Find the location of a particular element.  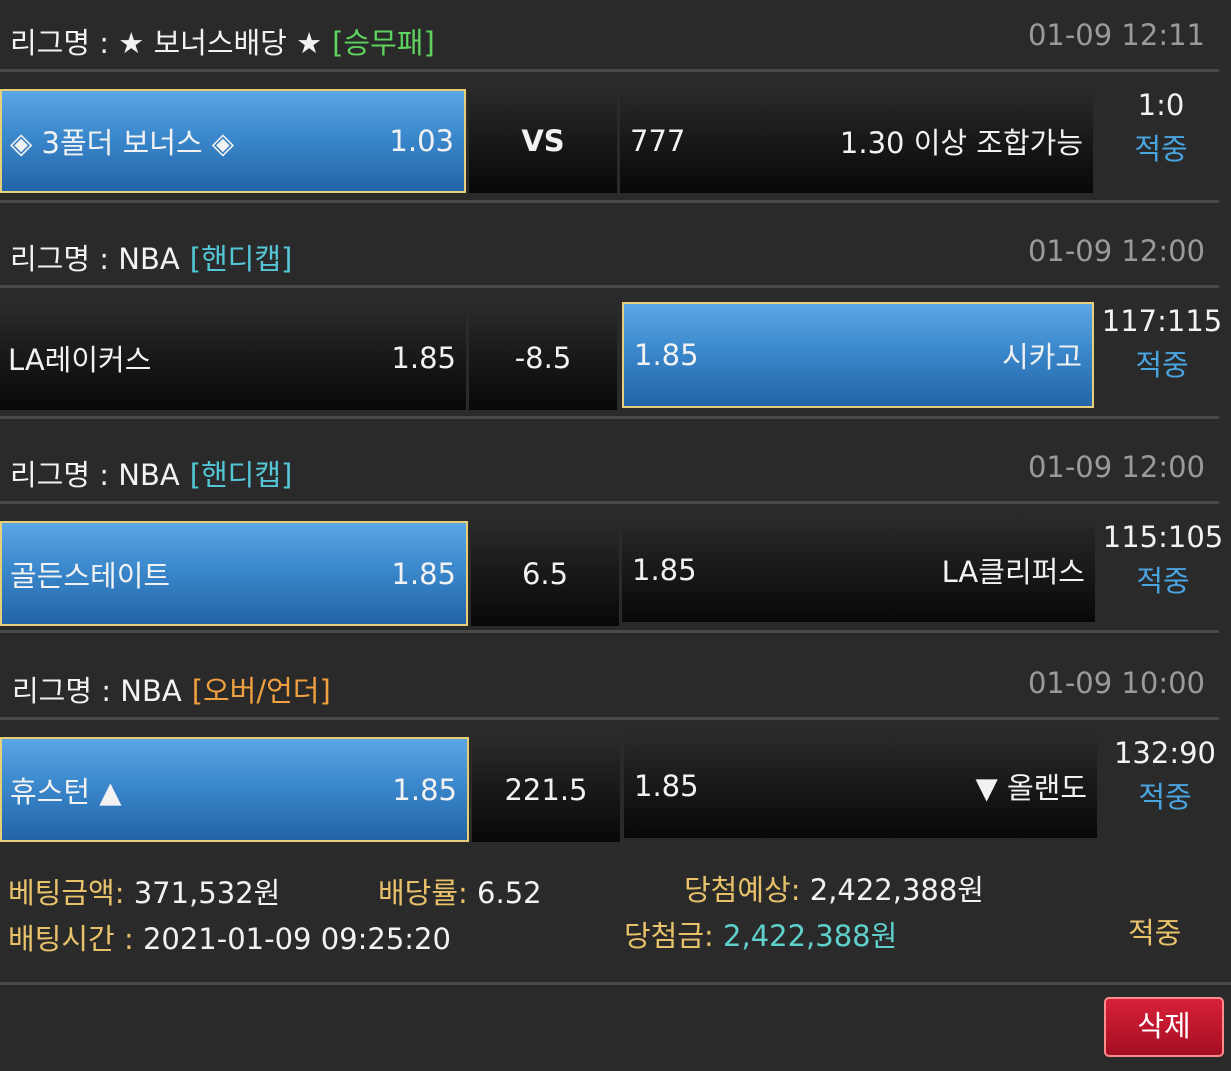

league-header: 리그명 : ★ 보너스배당 ★ [승무패] 01-09 12:11 is located at coordinates (609, 38).